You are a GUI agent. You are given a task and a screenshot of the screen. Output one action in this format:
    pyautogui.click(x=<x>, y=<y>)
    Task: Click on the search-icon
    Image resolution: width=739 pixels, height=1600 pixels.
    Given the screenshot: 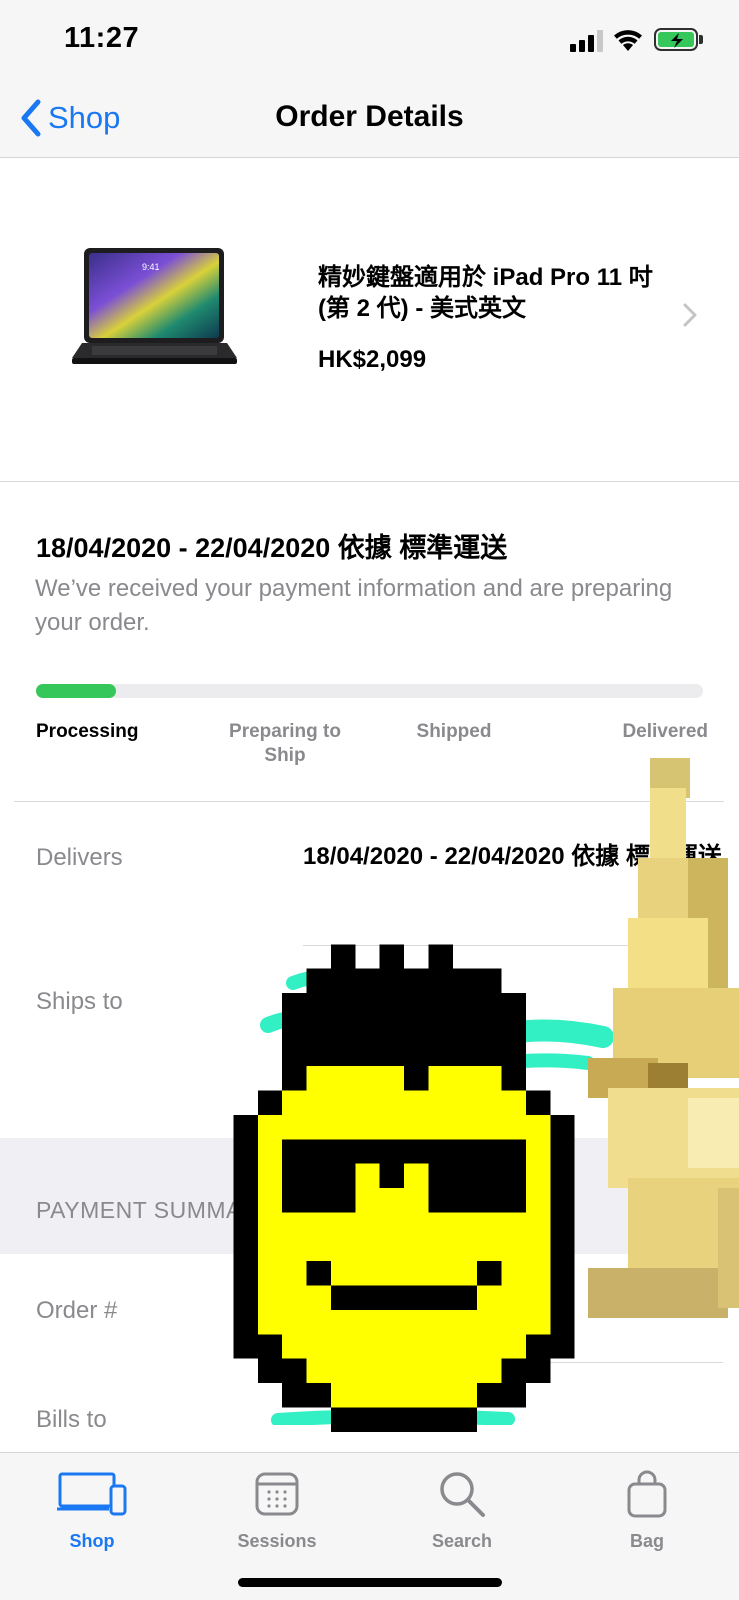 What is the action you would take?
    pyautogui.click(x=462, y=1494)
    